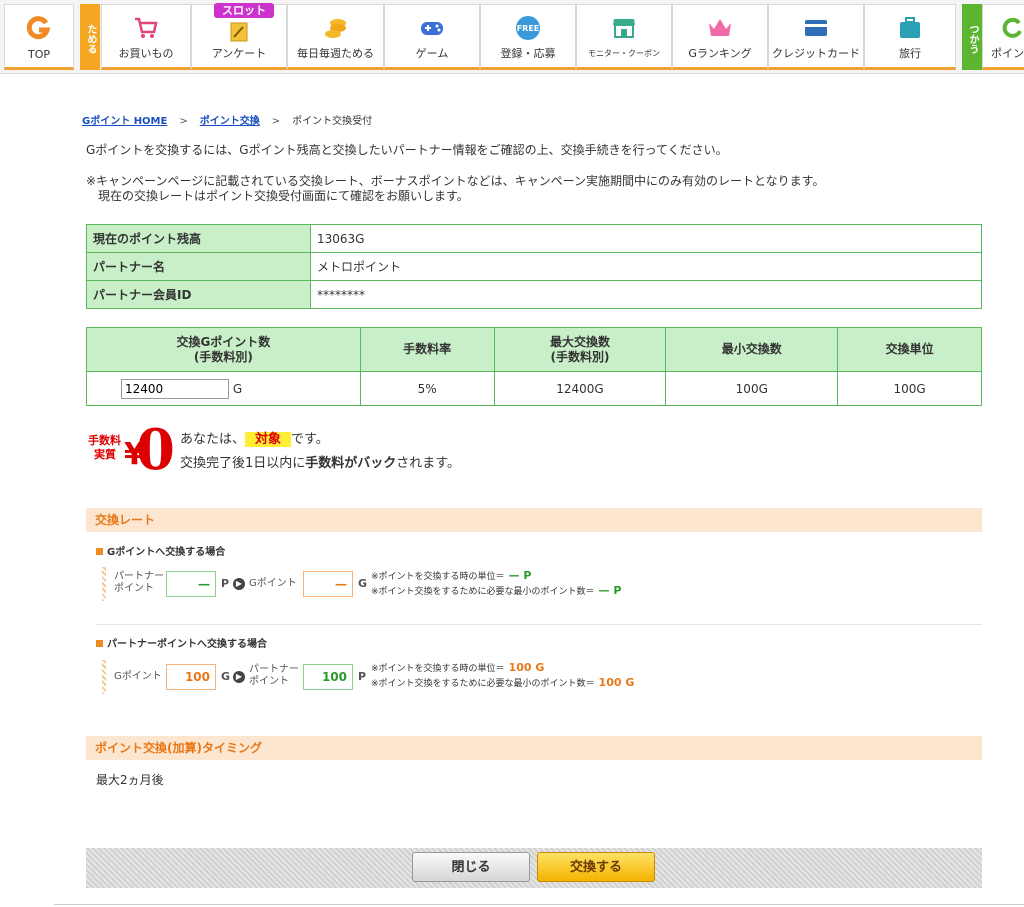  What do you see at coordinates (624, 37) in the screenshot?
I see `nav-item-monitor: モニター・クーポン` at bounding box center [624, 37].